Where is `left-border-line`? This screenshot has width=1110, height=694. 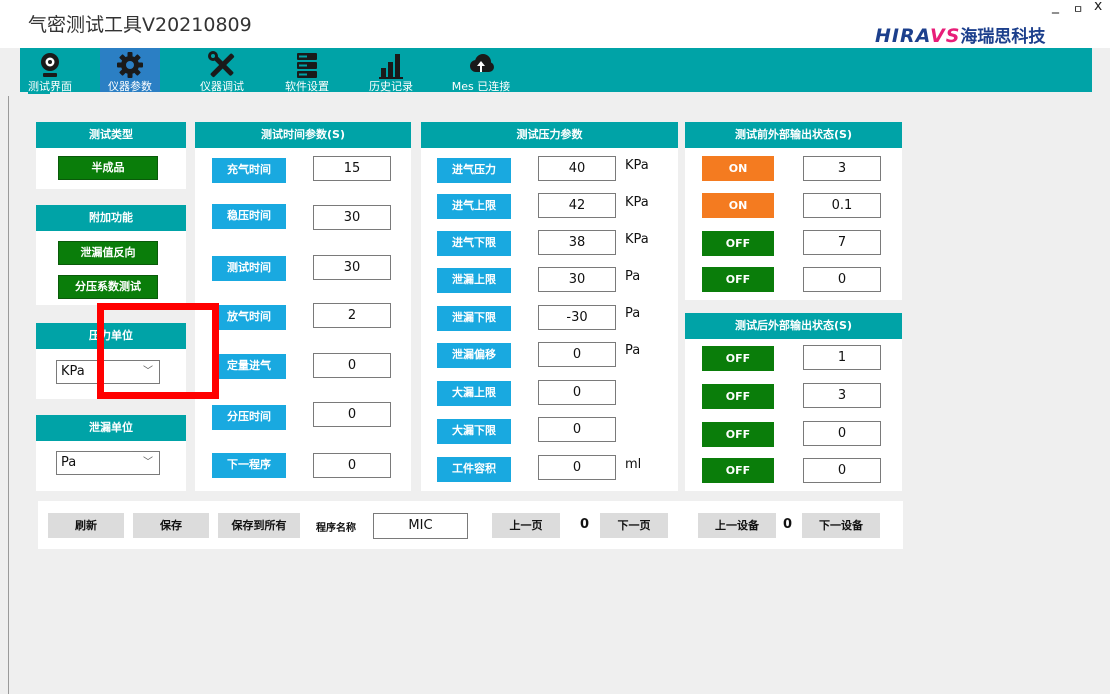
left-border-line is located at coordinates (8, 395).